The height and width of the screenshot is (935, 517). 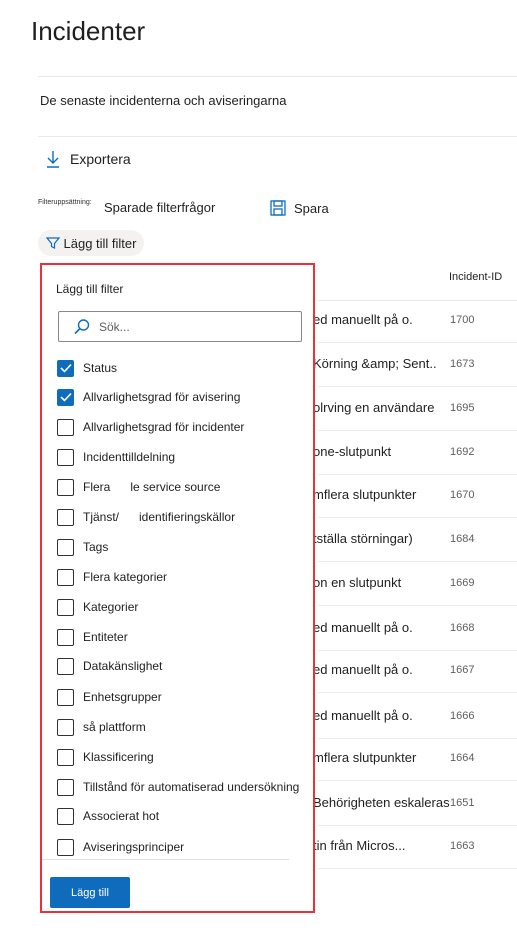 What do you see at coordinates (125, 577) in the screenshot?
I see `filter-option-label: Flera kategorier` at bounding box center [125, 577].